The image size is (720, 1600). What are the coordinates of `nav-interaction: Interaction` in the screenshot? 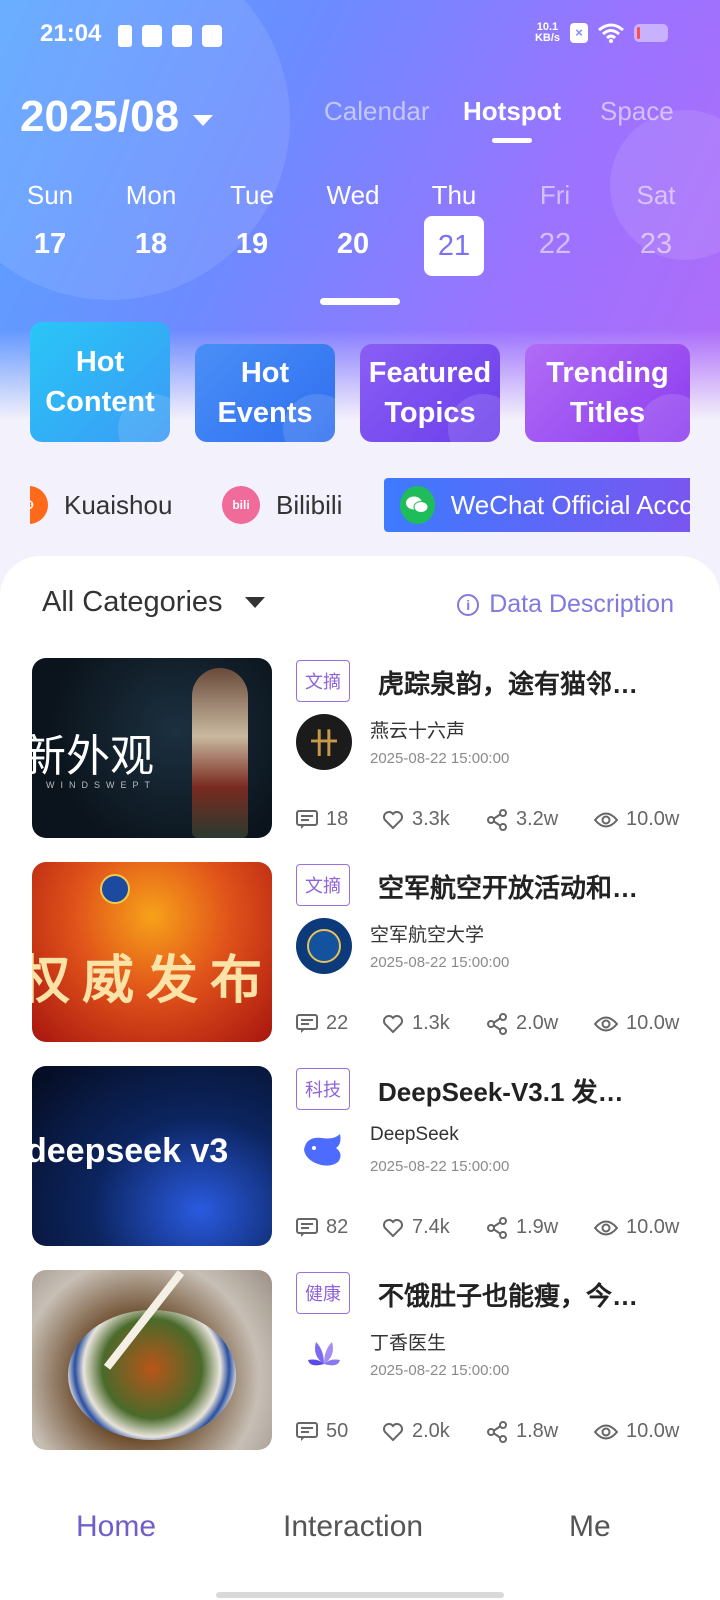 It's located at (353, 1527).